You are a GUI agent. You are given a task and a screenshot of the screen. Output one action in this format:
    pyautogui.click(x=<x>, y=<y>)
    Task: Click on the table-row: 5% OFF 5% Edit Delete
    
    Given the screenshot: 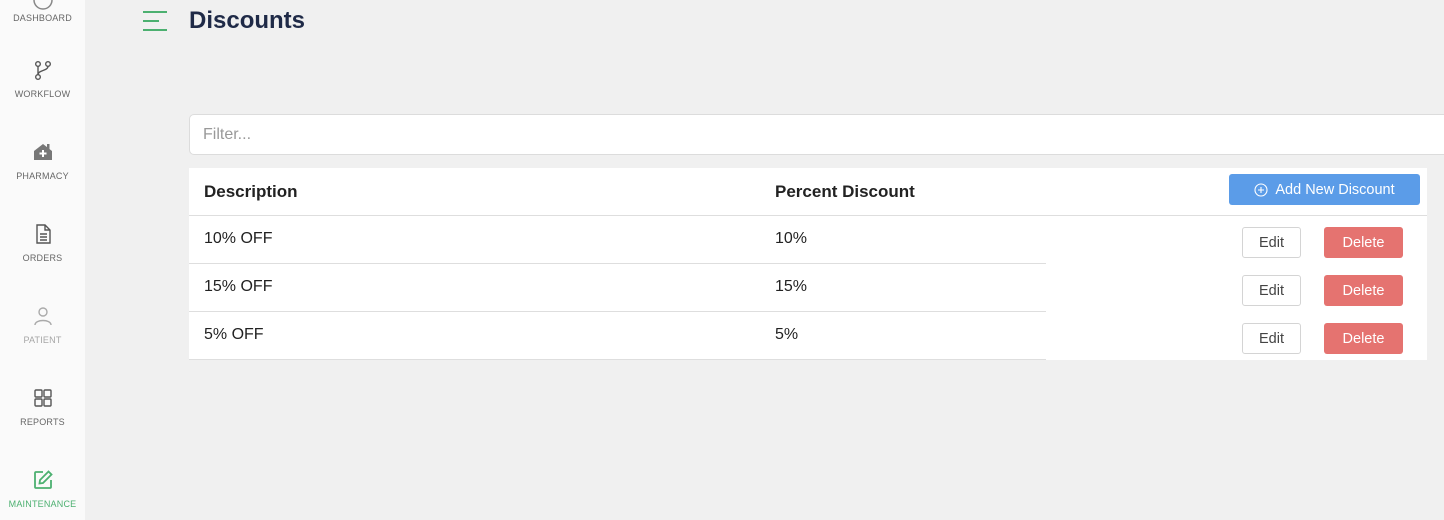 What is the action you would take?
    pyautogui.click(x=808, y=336)
    